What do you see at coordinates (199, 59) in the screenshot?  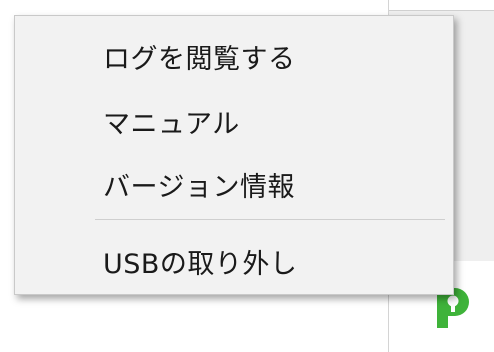 I see `menu-item-label: ログを閲覧する` at bounding box center [199, 59].